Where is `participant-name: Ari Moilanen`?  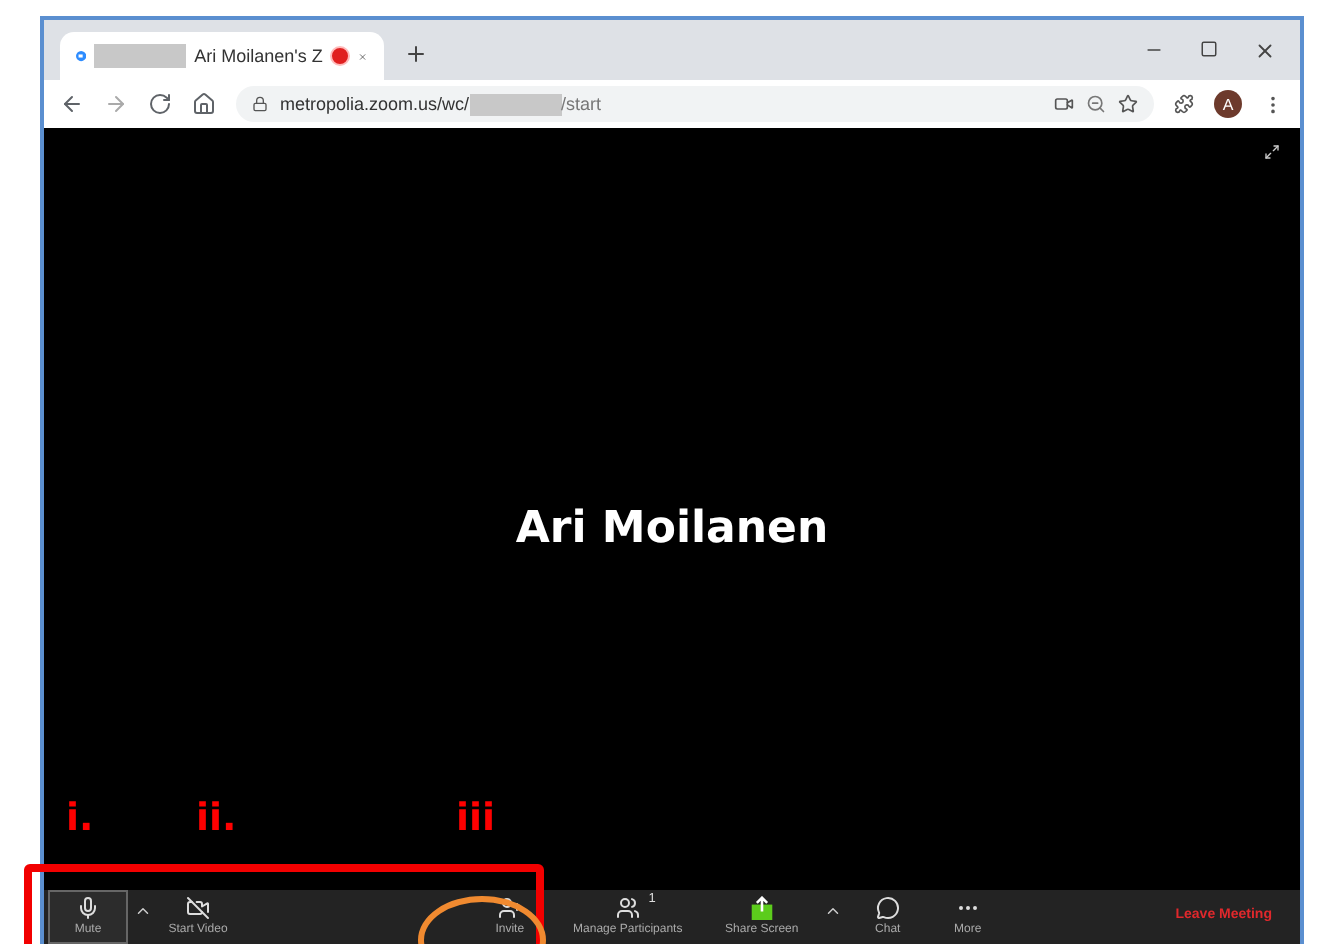
participant-name: Ari Moilanen is located at coordinates (672, 529).